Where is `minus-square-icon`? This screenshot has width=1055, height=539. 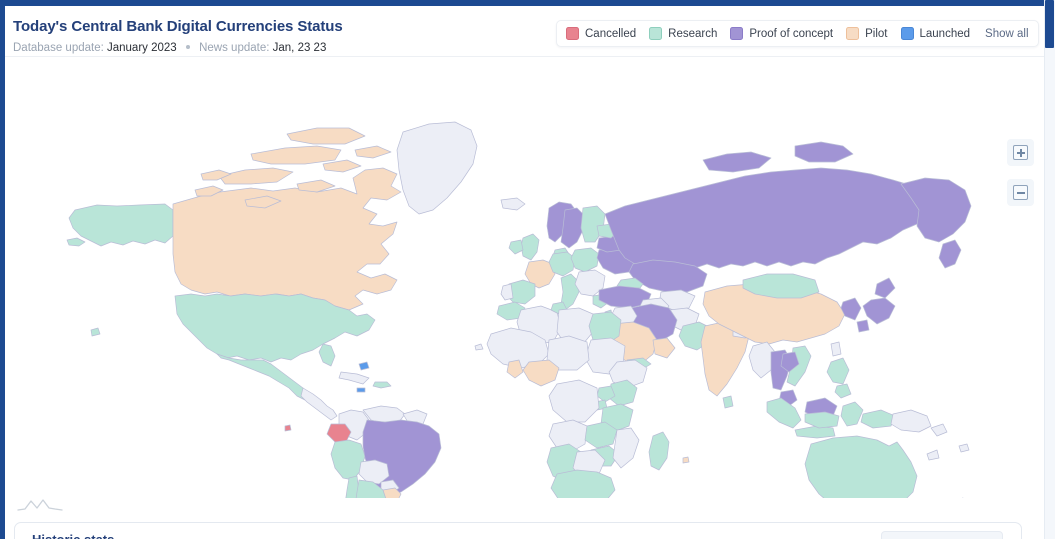 minus-square-icon is located at coordinates (1020, 192).